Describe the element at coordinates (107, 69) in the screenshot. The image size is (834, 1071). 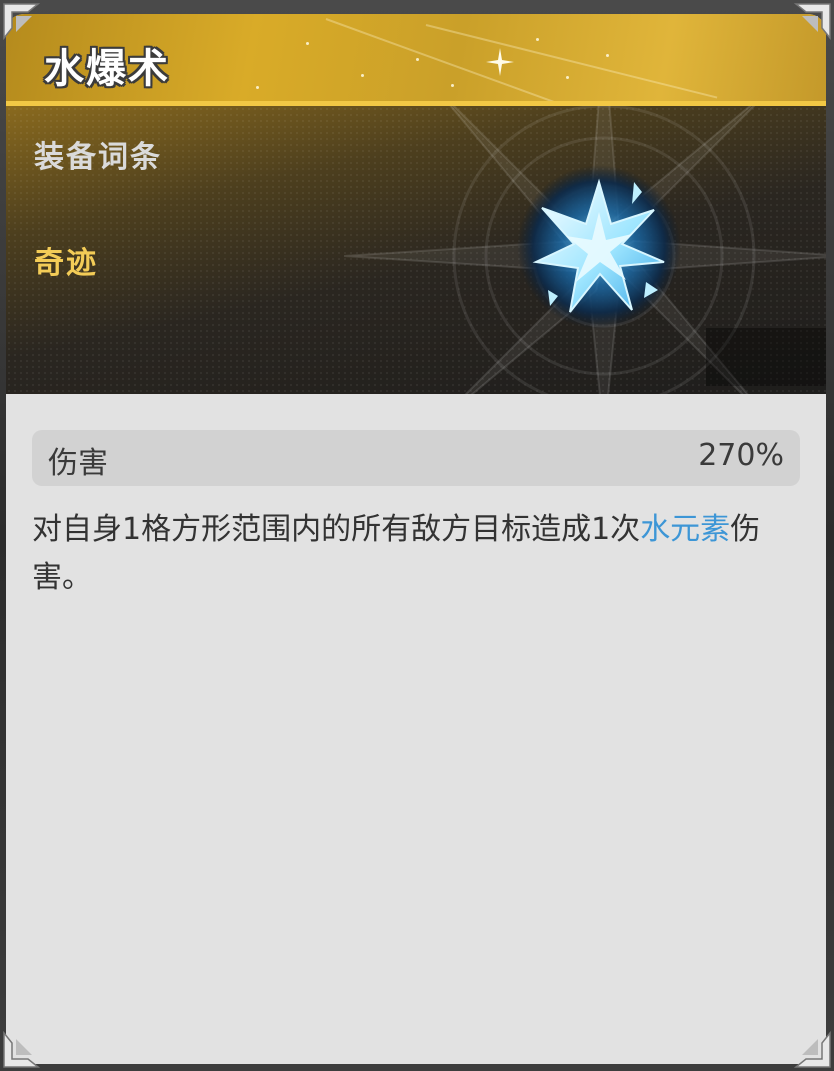
I see `skill-title: 水爆术` at that location.